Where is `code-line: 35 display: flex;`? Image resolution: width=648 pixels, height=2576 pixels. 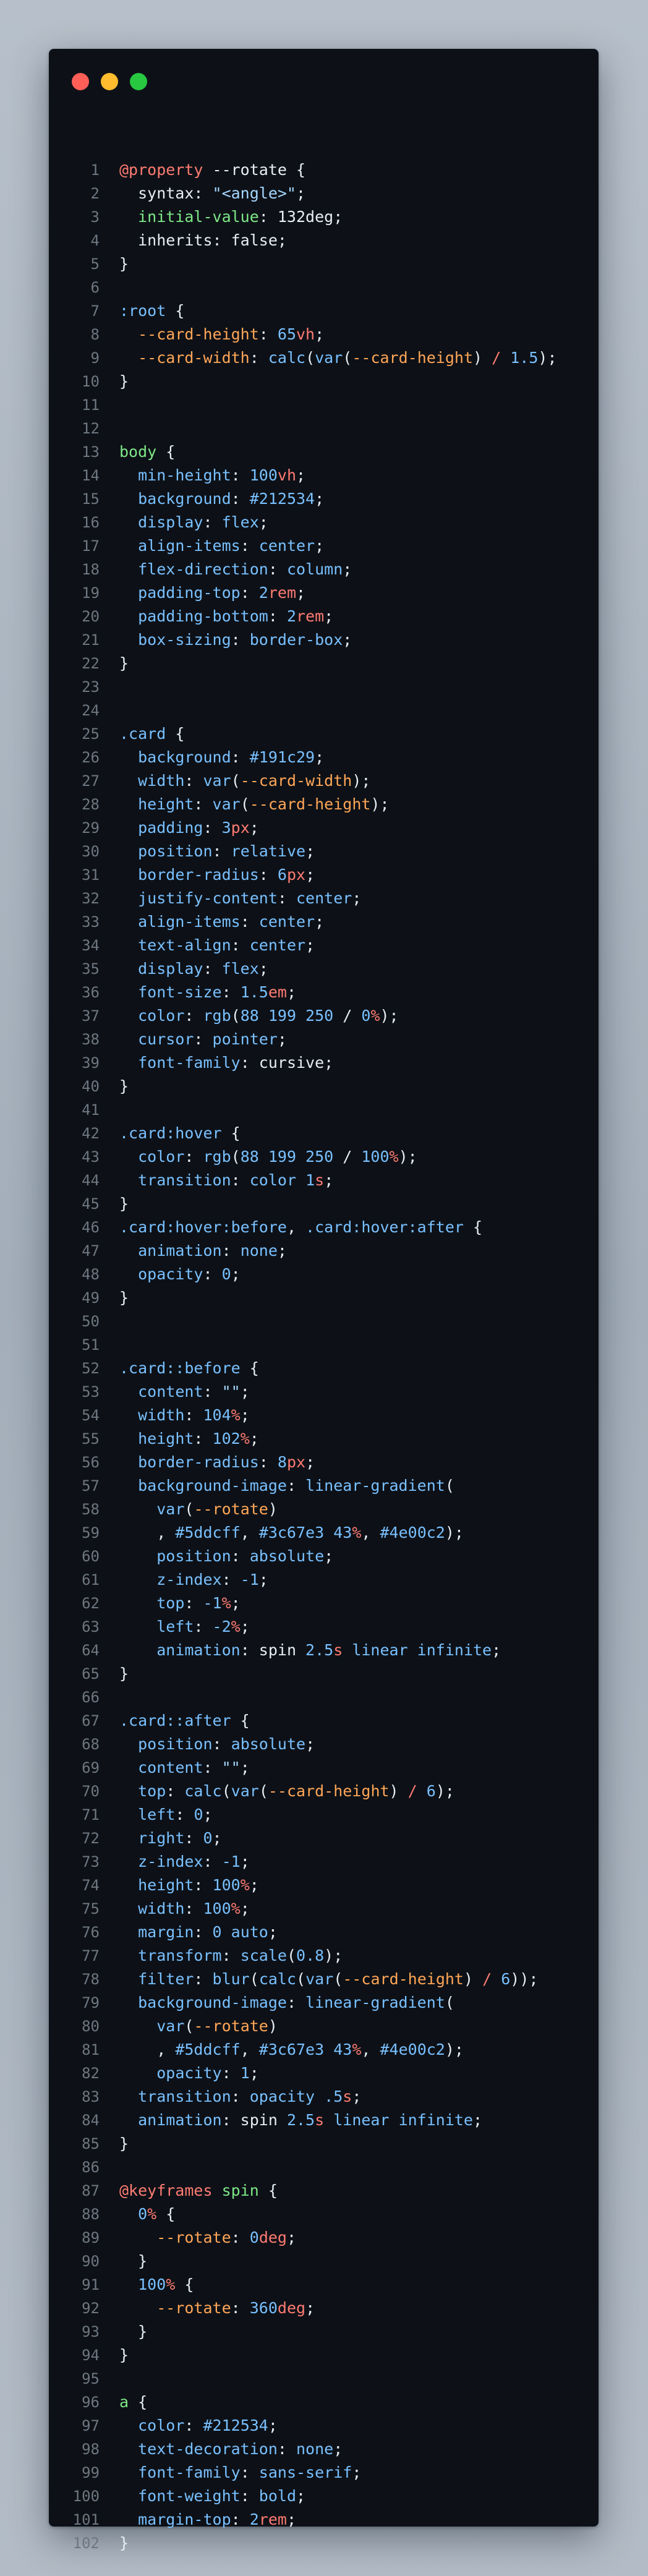 code-line: 35 display: flex; is located at coordinates (324, 969).